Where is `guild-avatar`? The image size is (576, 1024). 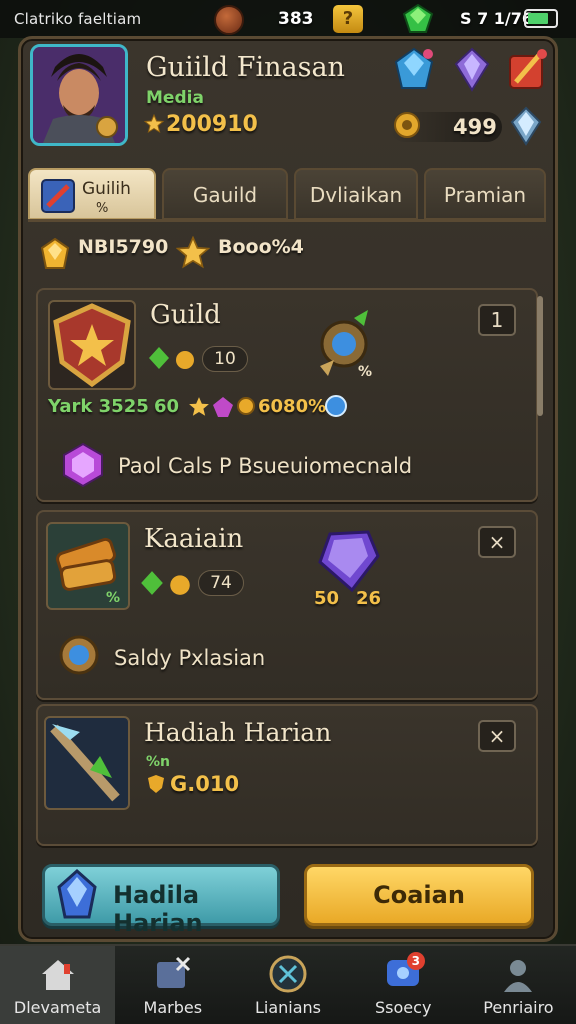 guild-avatar is located at coordinates (79, 95).